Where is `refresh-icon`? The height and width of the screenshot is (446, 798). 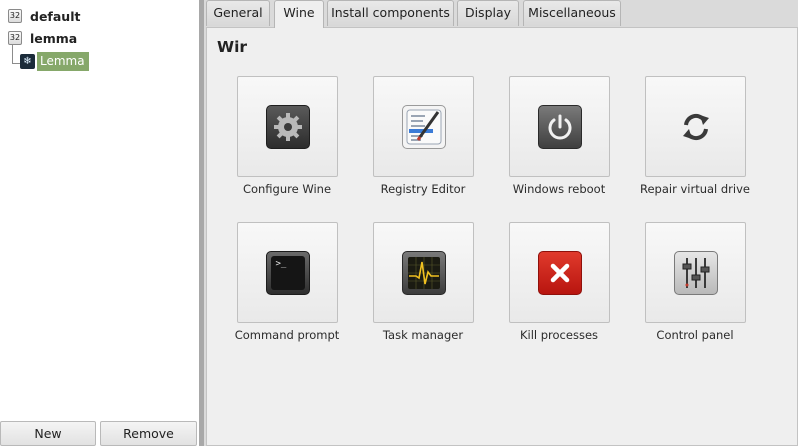 refresh-icon is located at coordinates (696, 127).